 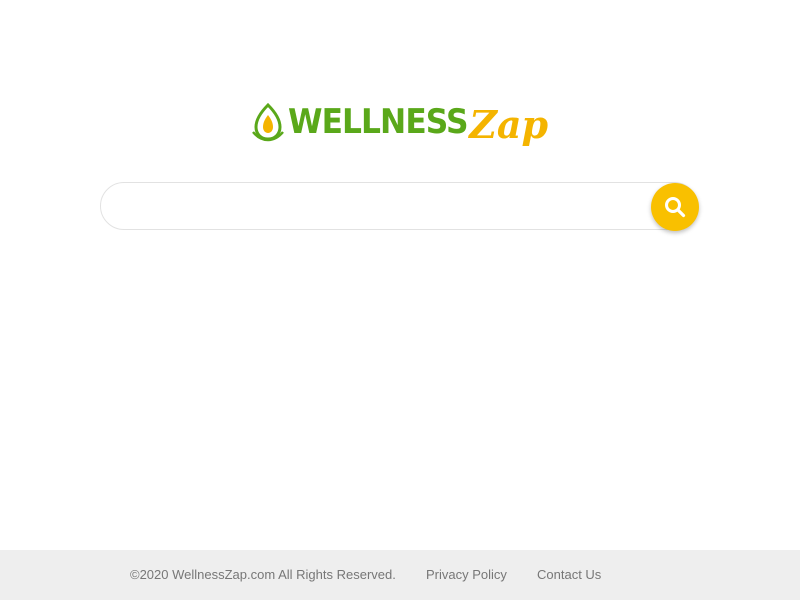 What do you see at coordinates (569, 574) in the screenshot?
I see `contact-us-link: Contact Us` at bounding box center [569, 574].